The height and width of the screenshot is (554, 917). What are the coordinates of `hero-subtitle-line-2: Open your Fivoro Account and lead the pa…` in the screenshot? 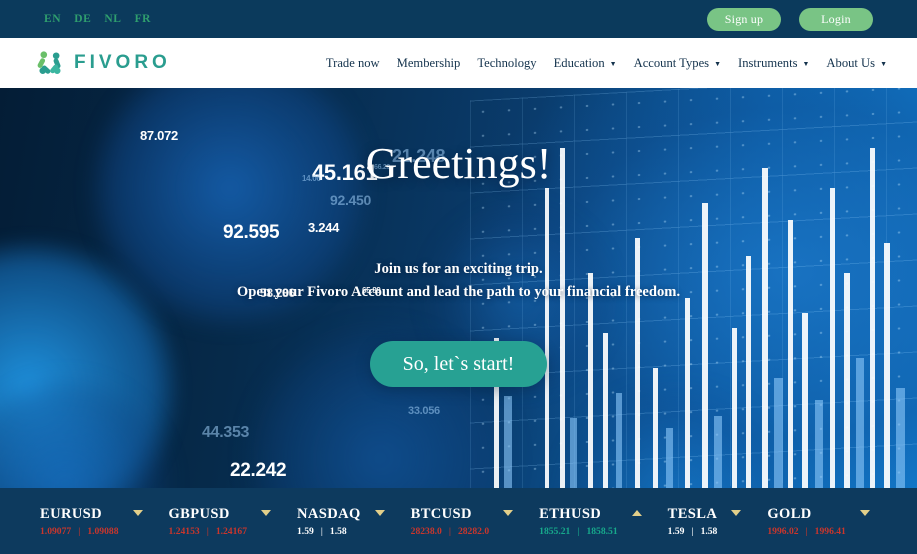 It's located at (458, 291).